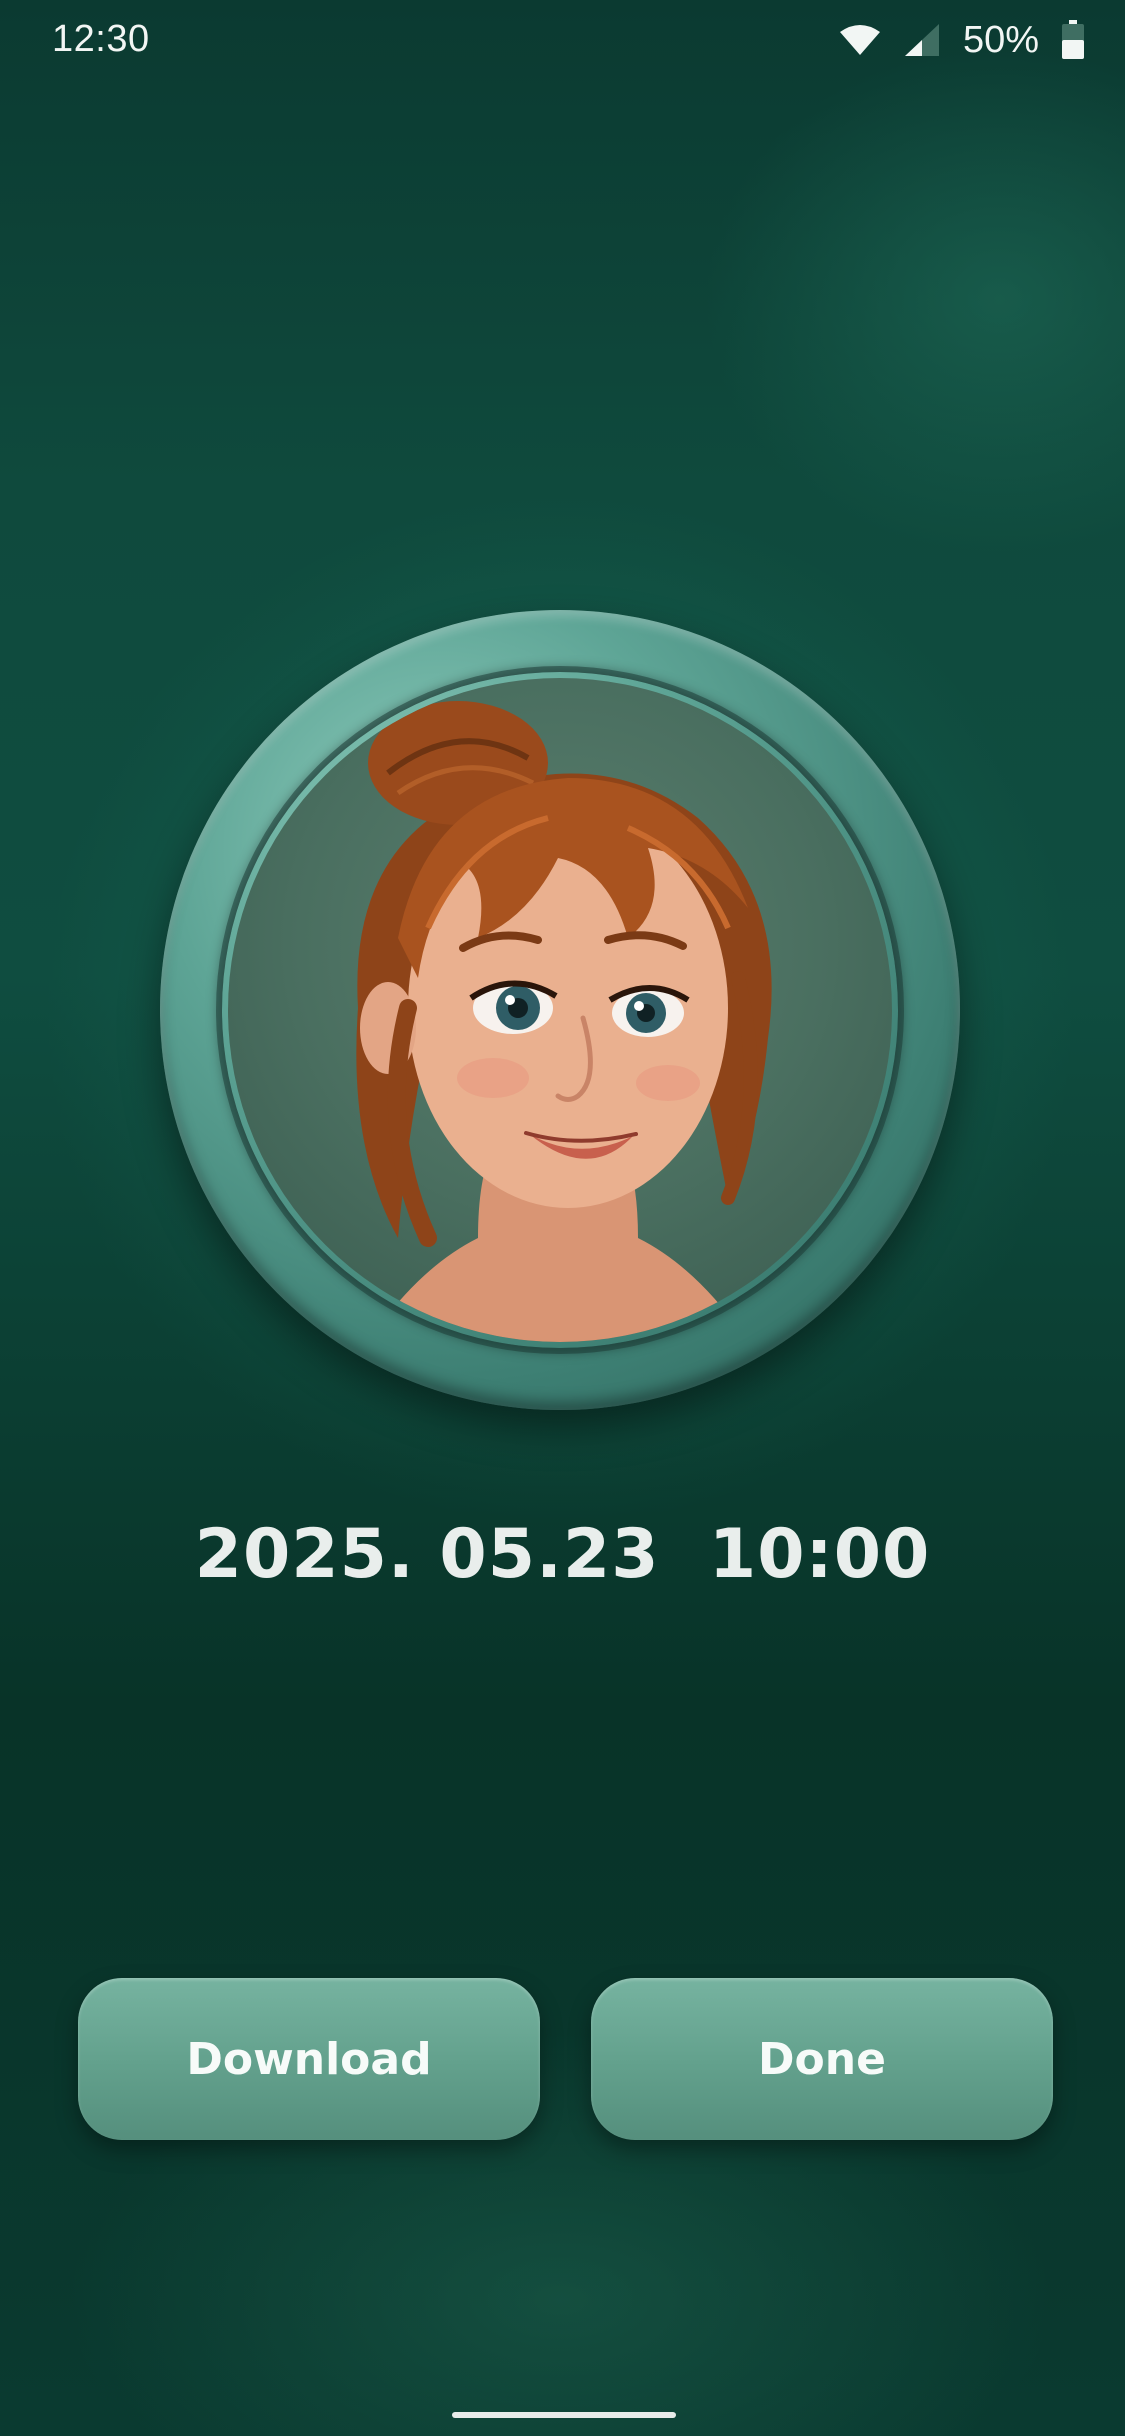  What do you see at coordinates (922, 40) in the screenshot?
I see `signal-icon` at bounding box center [922, 40].